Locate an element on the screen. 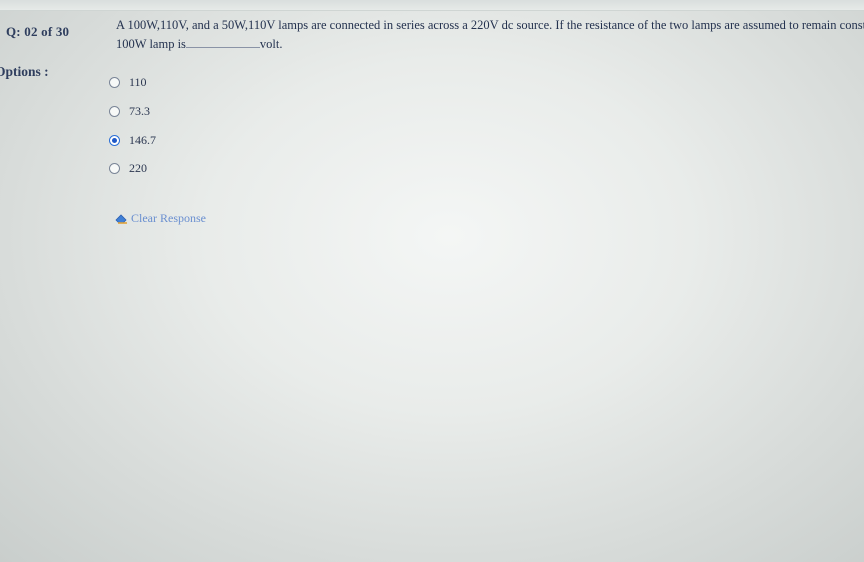 This screenshot has width=864, height=562. question-line-2-prefix: 100W lamp is is located at coordinates (151, 44).